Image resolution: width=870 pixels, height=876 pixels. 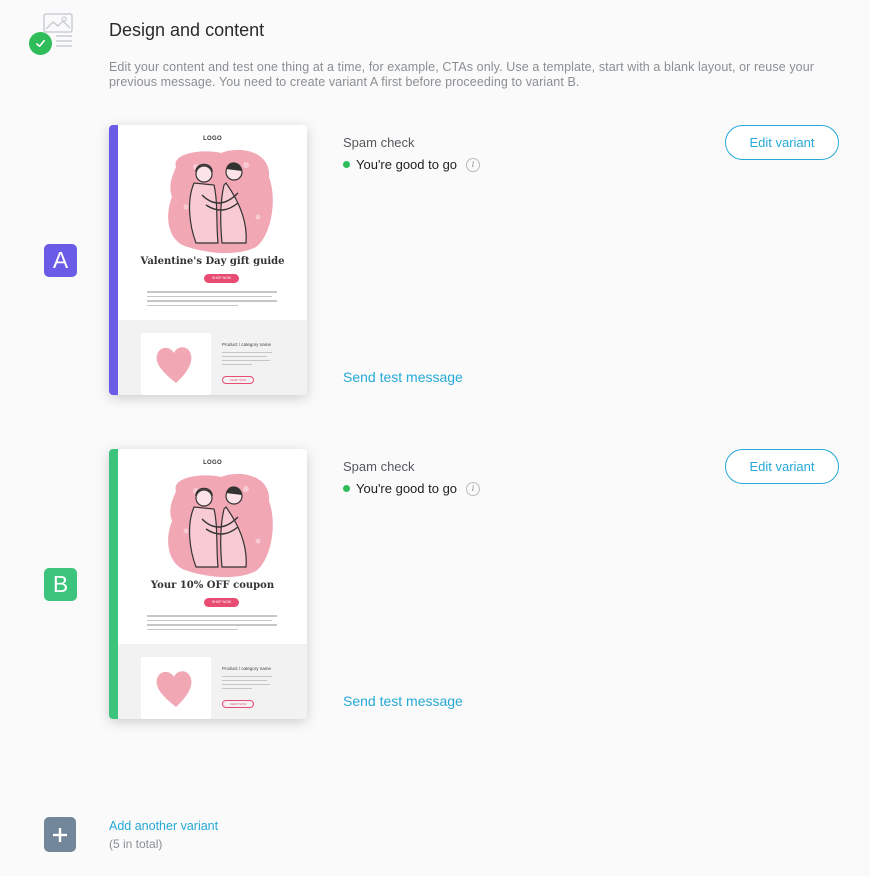 I want to click on variant-a-preview: LOGO Valentine's Day gift guide SHOP NOW, so click(x=208, y=260).